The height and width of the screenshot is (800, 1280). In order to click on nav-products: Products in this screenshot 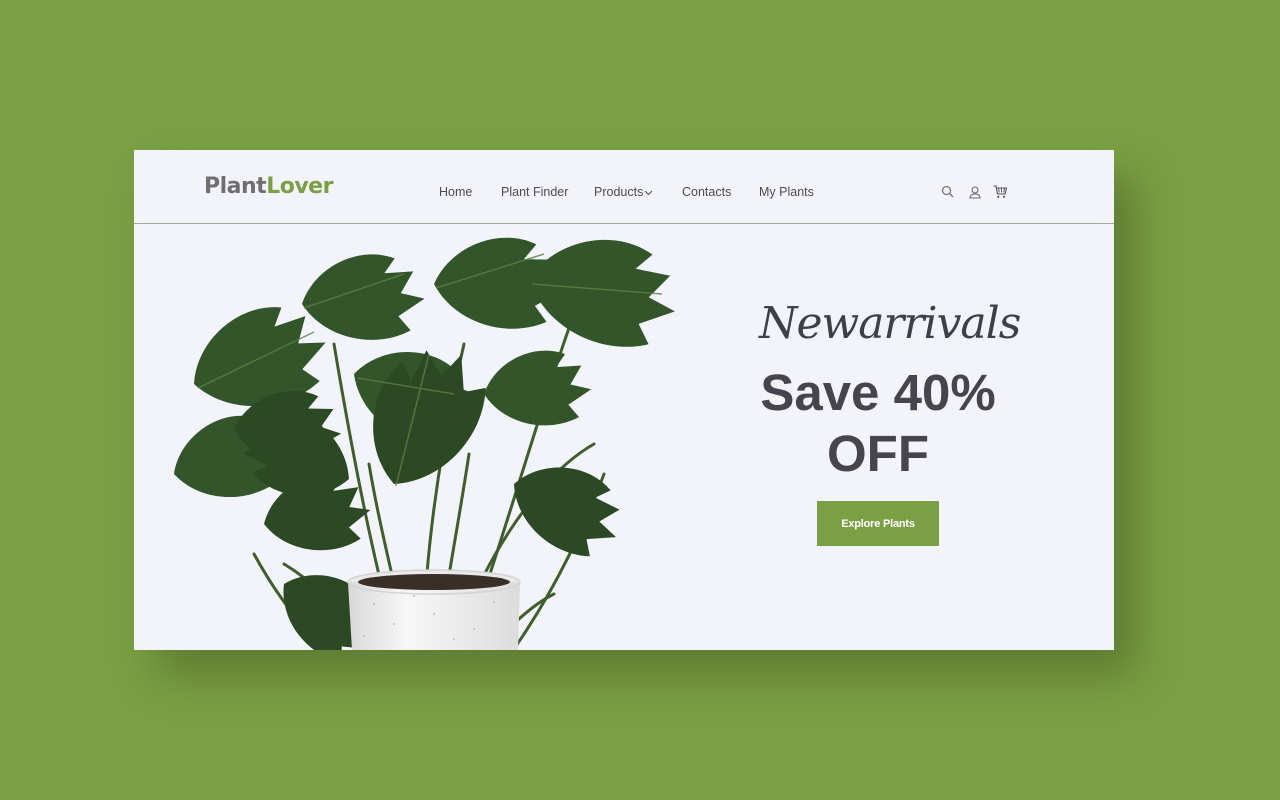, I will do `click(623, 192)`.